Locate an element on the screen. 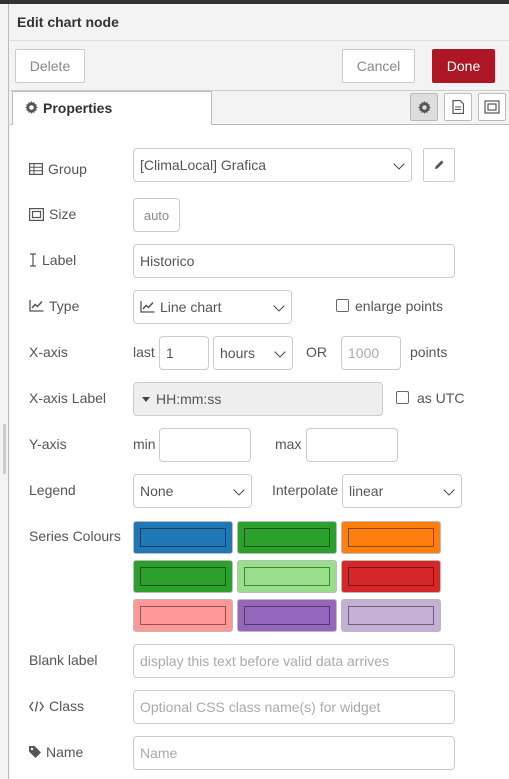 This screenshot has height=779, width=509. delete-button: Delete is located at coordinates (50, 66).